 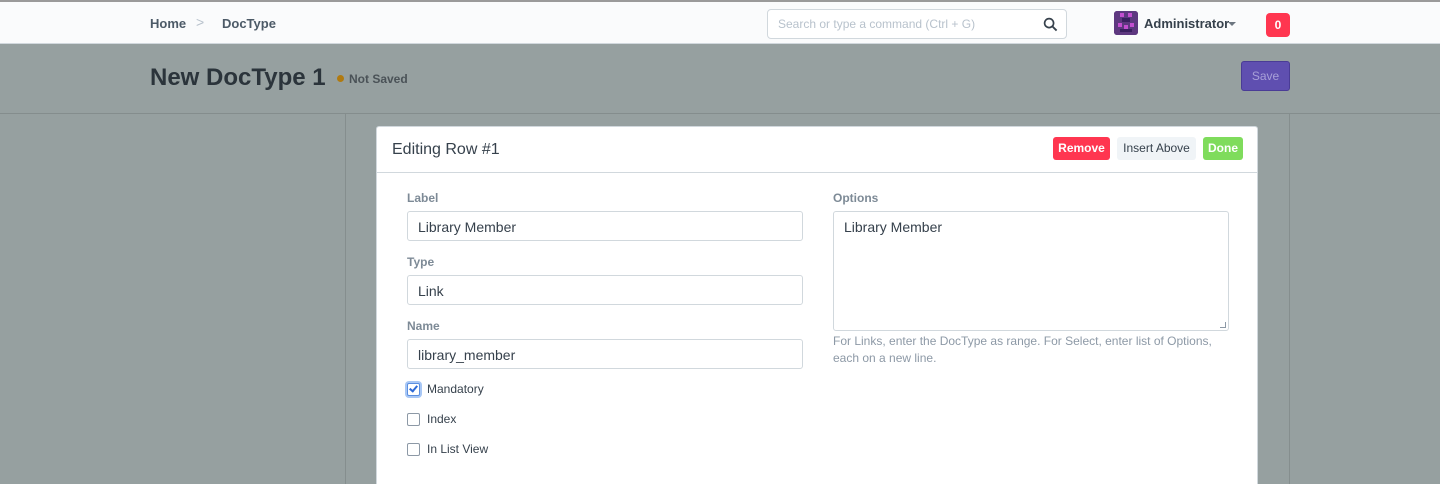 I want to click on checkmark-icon, so click(x=413, y=388).